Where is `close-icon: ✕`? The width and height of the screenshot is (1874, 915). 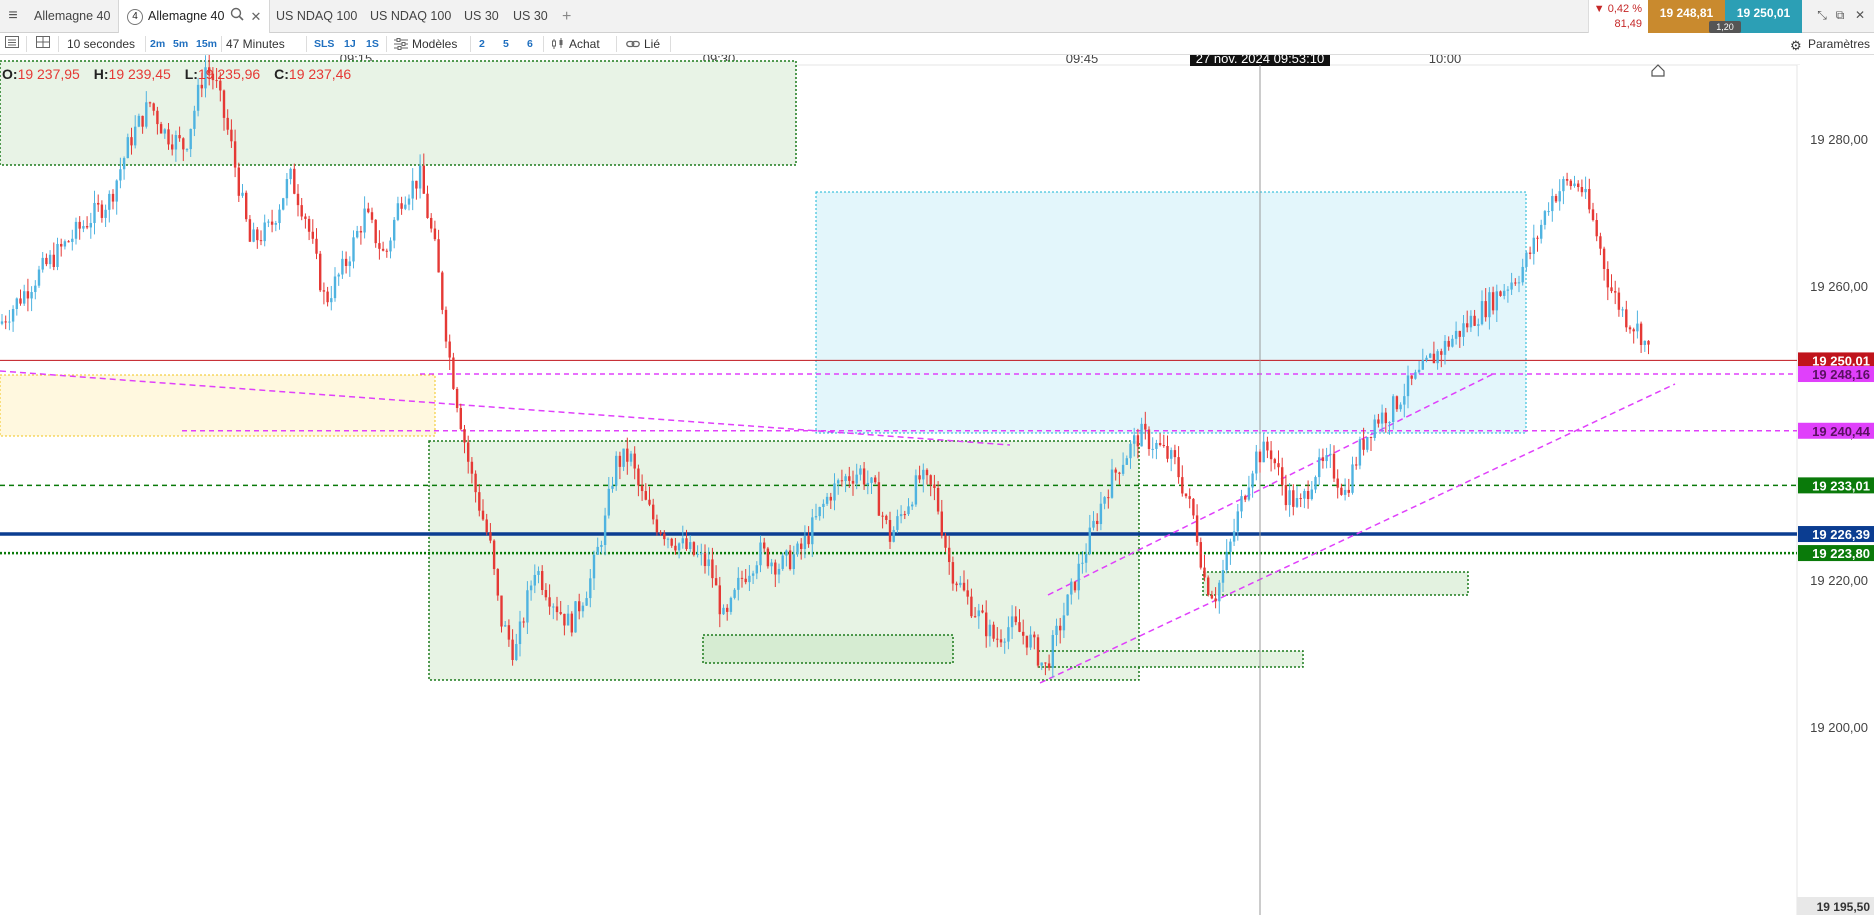 close-icon: ✕ is located at coordinates (255, 16).